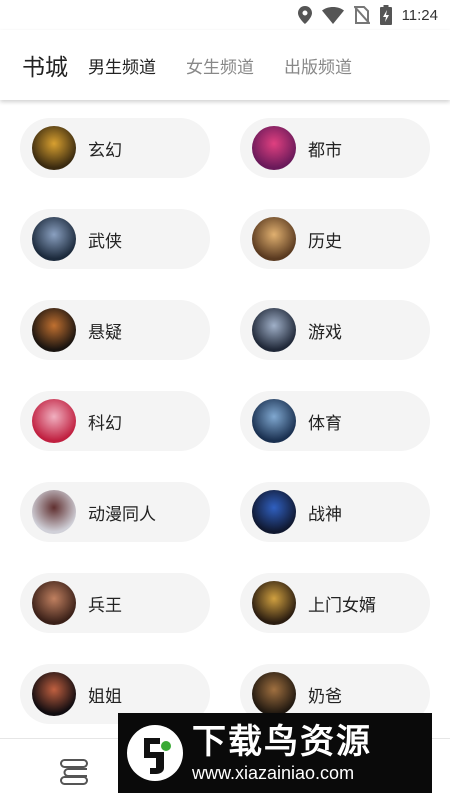 The height and width of the screenshot is (800, 450). I want to click on no-sim-icon, so click(361, 15).